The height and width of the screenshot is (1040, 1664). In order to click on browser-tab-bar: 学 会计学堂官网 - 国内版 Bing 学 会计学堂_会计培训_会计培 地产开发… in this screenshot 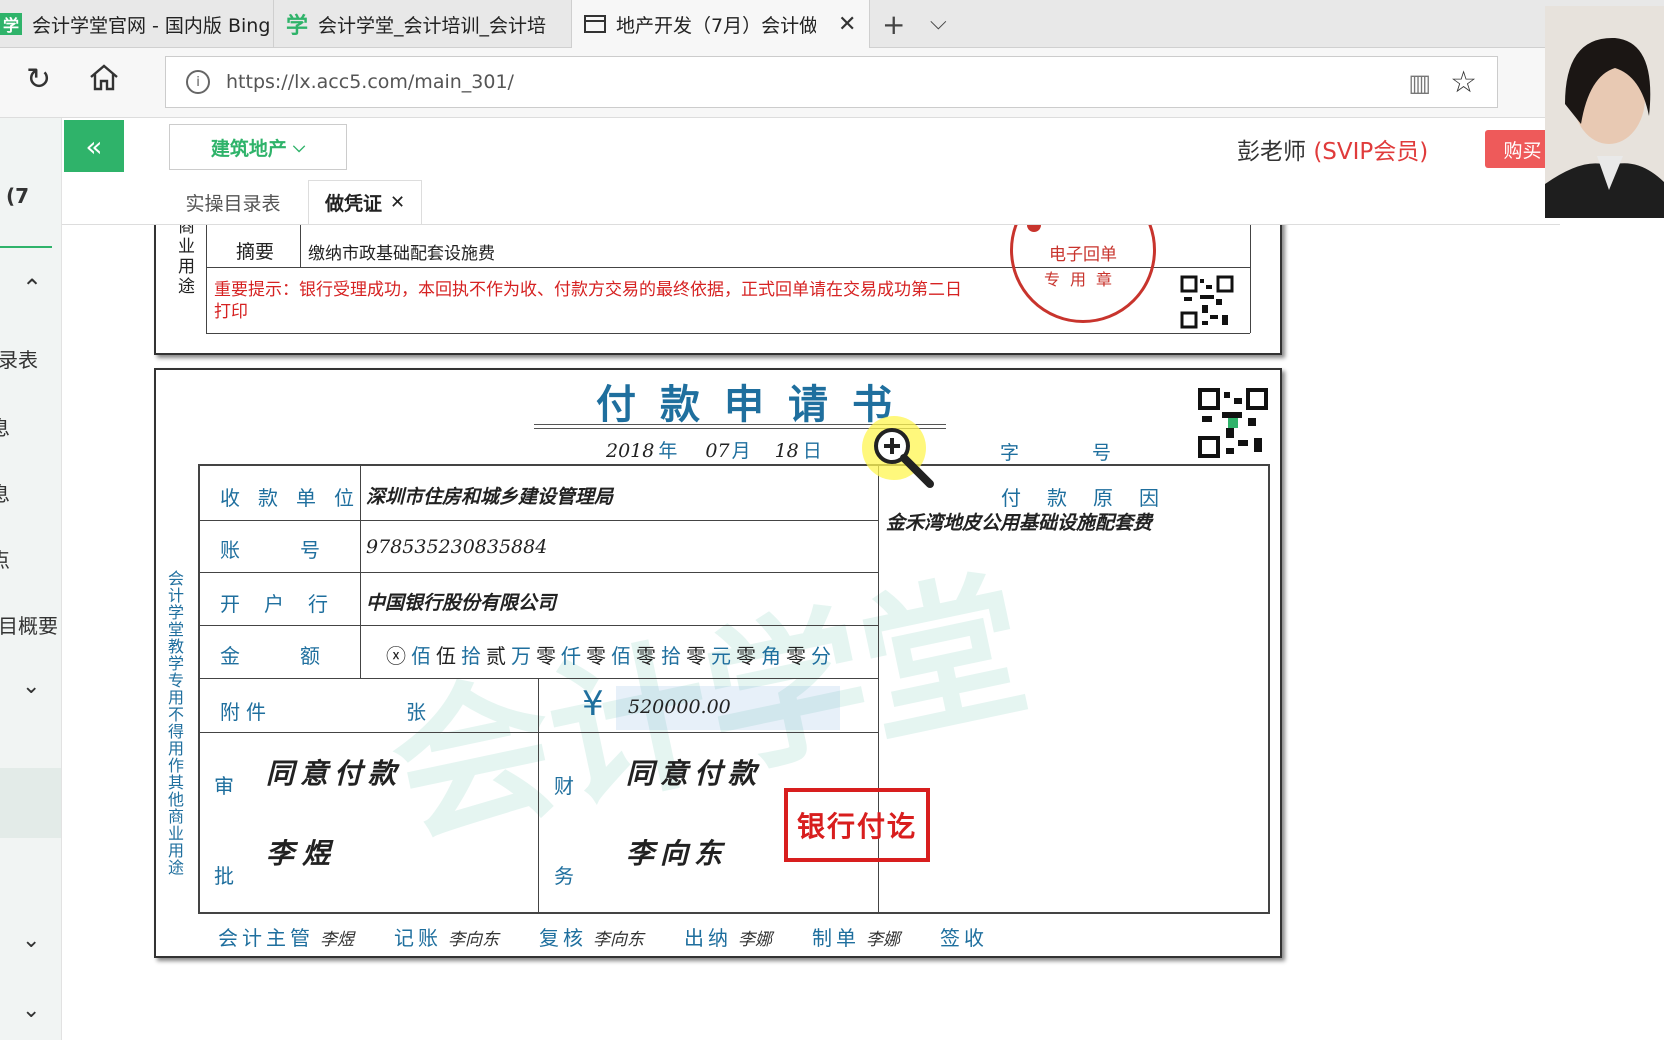, I will do `click(832, 24)`.